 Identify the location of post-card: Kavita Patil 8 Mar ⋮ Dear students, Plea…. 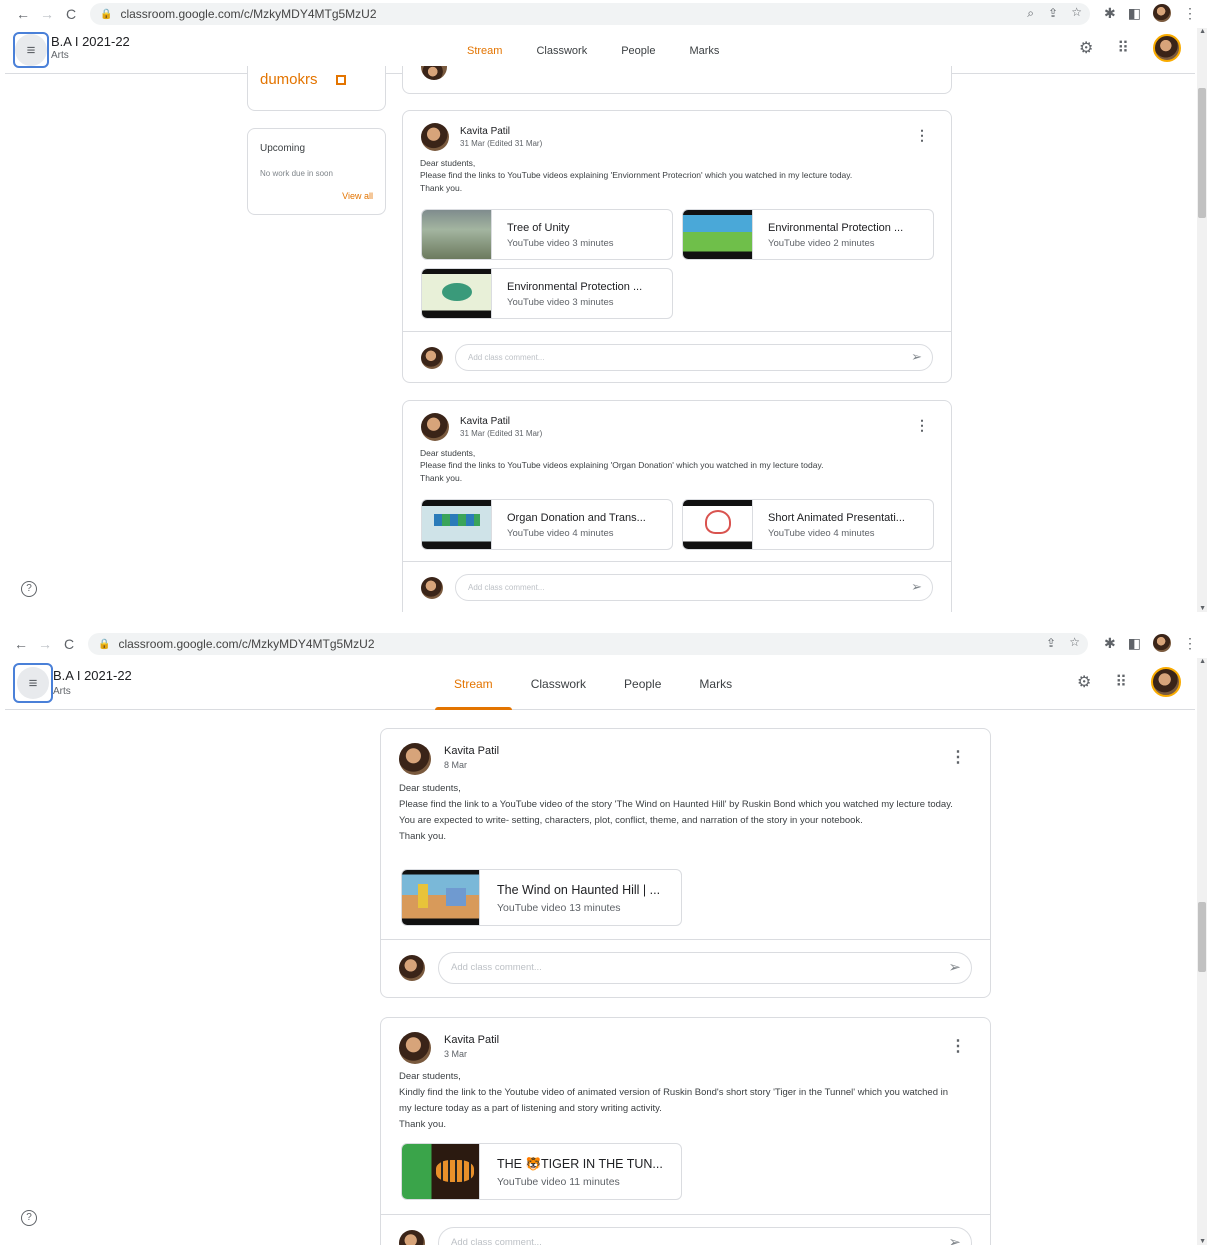
(685, 863).